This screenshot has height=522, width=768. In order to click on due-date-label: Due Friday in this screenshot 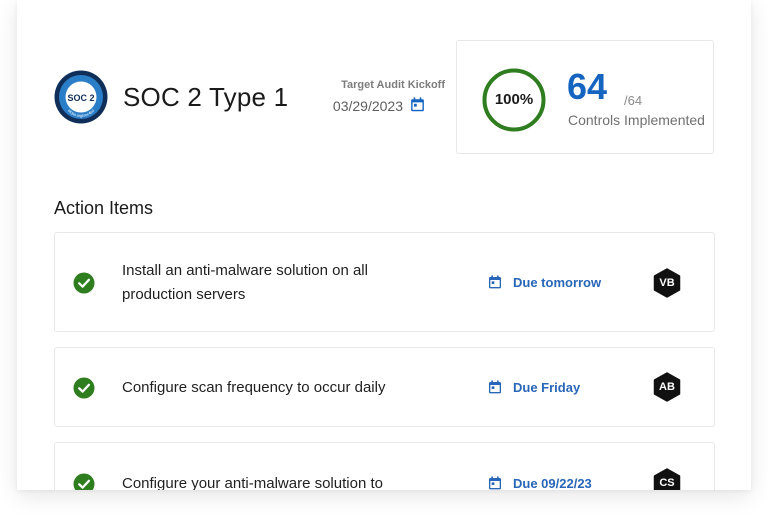, I will do `click(547, 387)`.